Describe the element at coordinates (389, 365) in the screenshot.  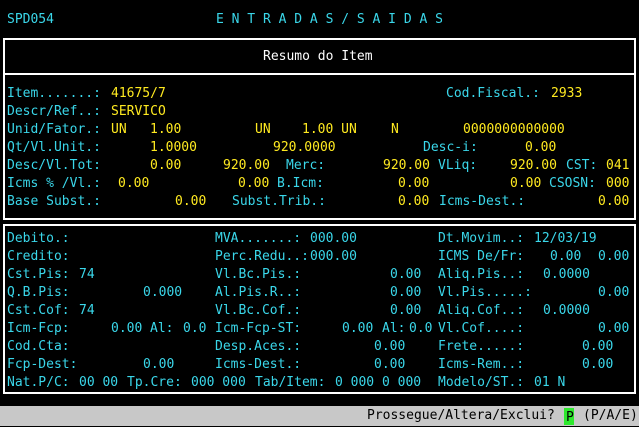
I see `icms-dest2-value: 0.00` at that location.